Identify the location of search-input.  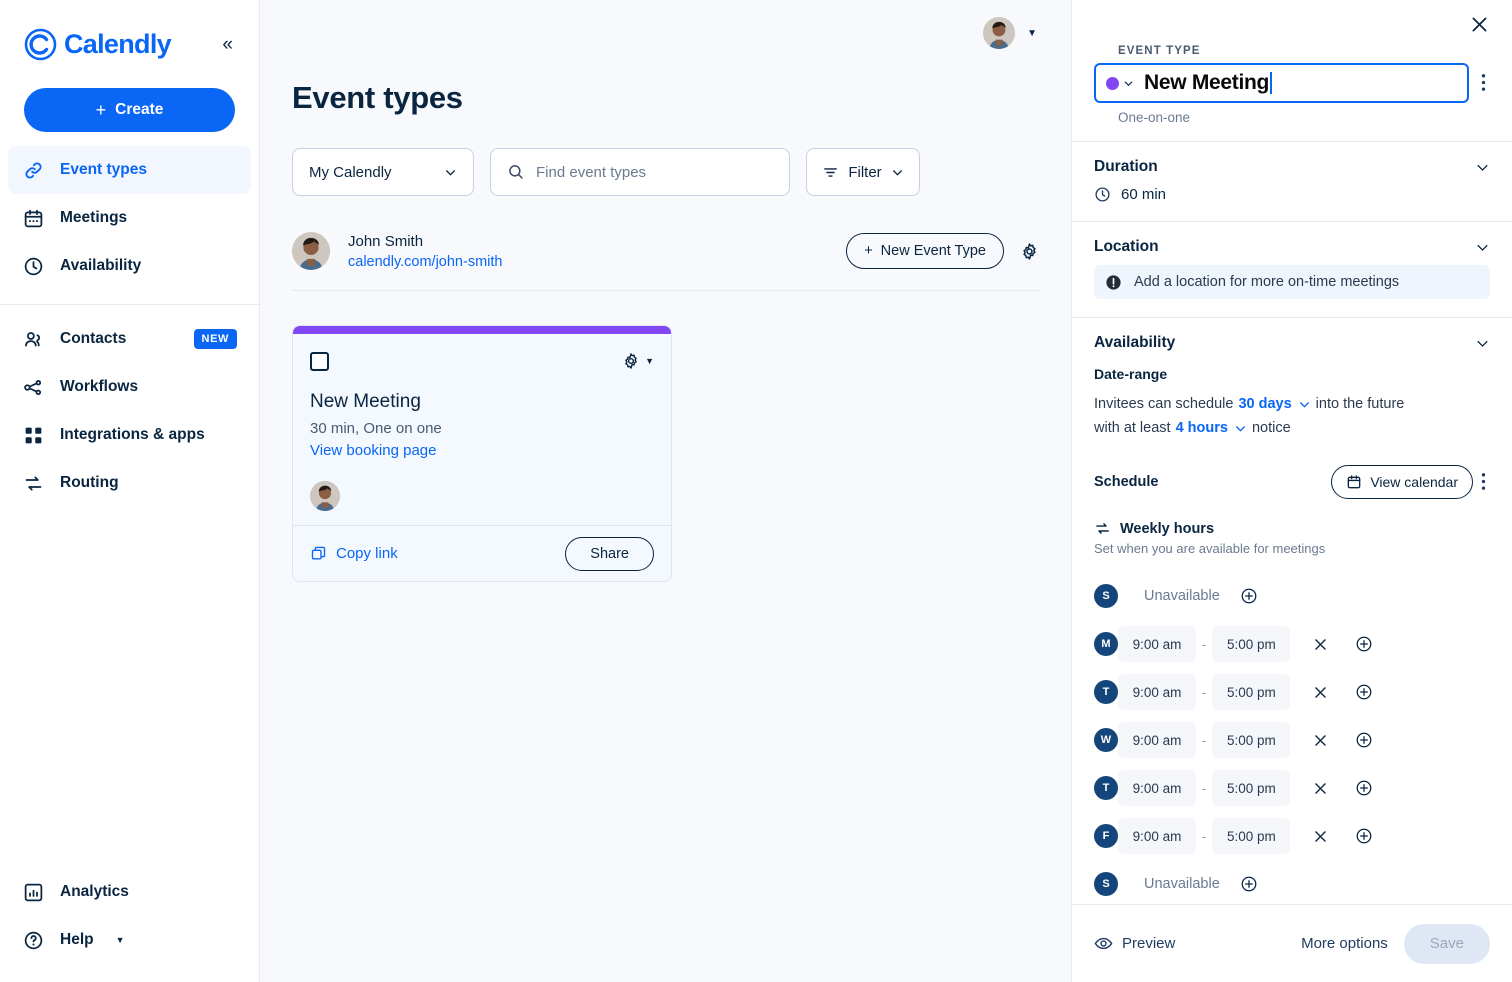
(654, 172).